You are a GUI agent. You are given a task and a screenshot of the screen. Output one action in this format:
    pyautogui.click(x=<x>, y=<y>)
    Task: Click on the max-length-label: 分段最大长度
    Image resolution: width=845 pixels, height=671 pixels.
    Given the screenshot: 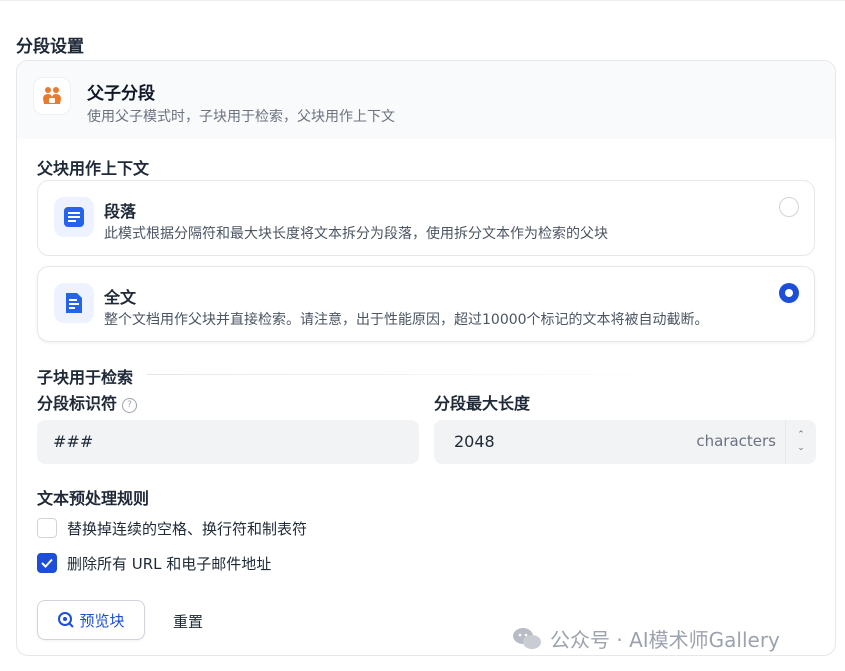 What is the action you would take?
    pyautogui.click(x=482, y=403)
    